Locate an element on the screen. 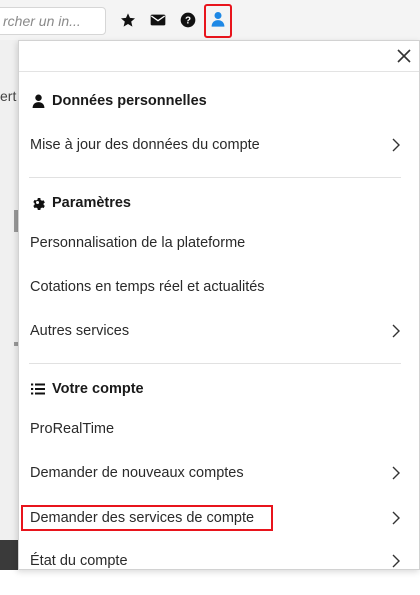 This screenshot has height=595, width=420. section-personal-data: Données personnelles is located at coordinates (119, 101).